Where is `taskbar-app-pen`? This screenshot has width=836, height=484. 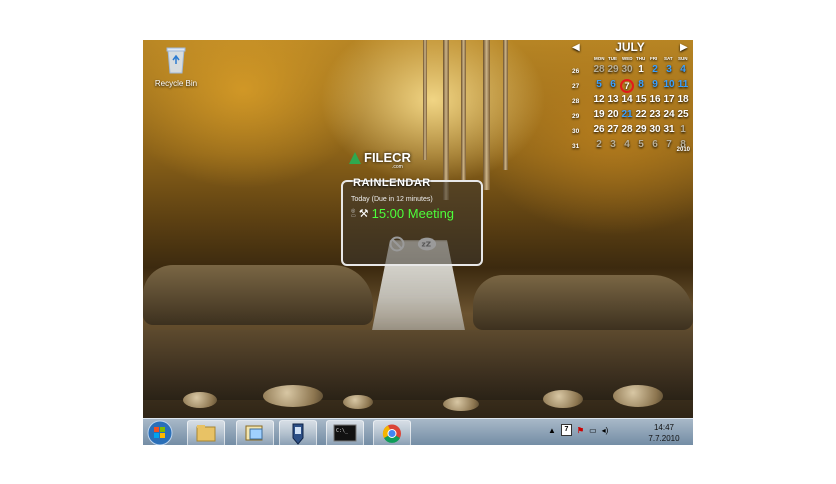 taskbar-app-pen is located at coordinates (298, 432).